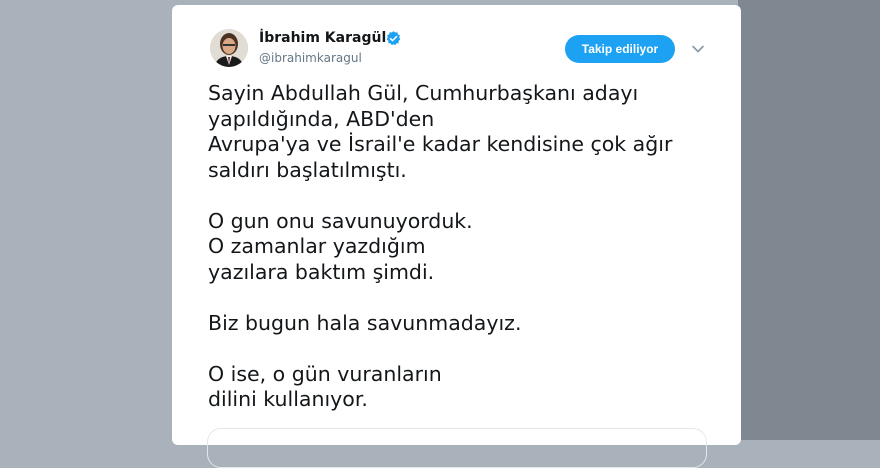 This screenshot has height=468, width=880. Describe the element at coordinates (620, 49) in the screenshot. I see `following-button: Takip ediliyor` at that location.